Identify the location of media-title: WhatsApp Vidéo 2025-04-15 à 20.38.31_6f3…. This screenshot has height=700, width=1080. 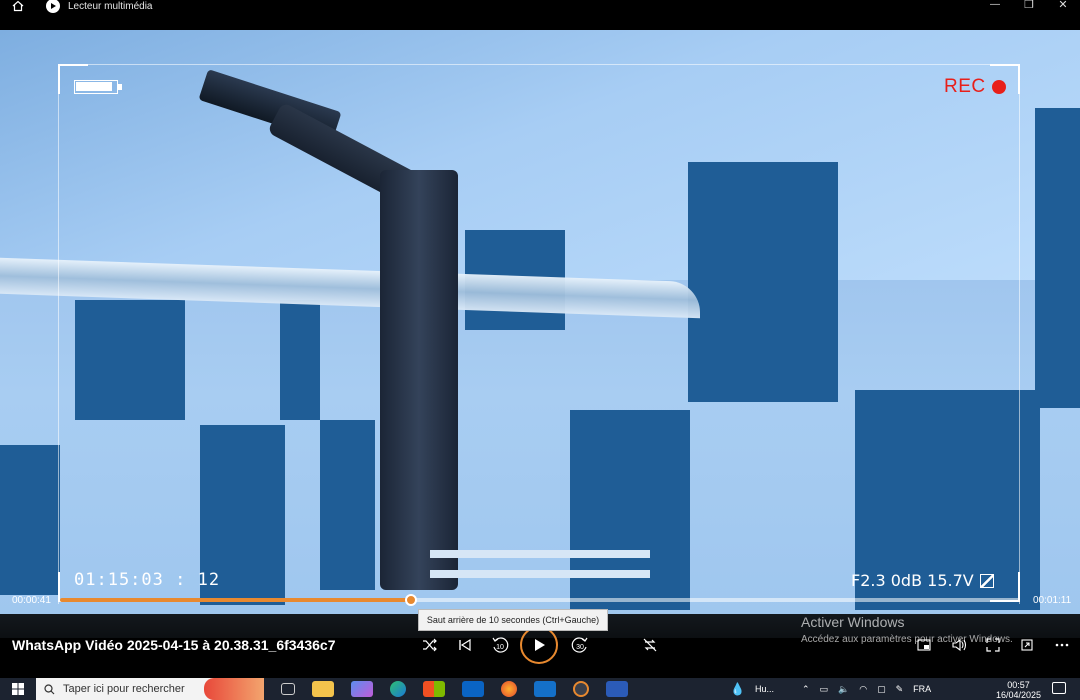
(174, 645).